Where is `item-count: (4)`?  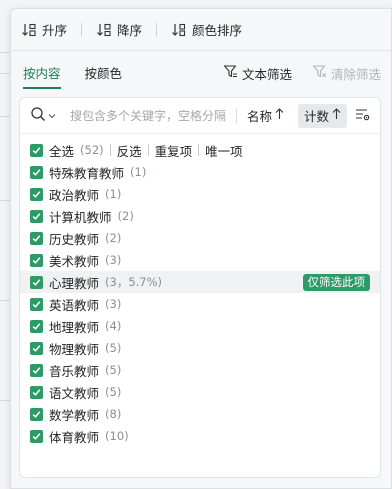
item-count: (4) is located at coordinates (113, 326).